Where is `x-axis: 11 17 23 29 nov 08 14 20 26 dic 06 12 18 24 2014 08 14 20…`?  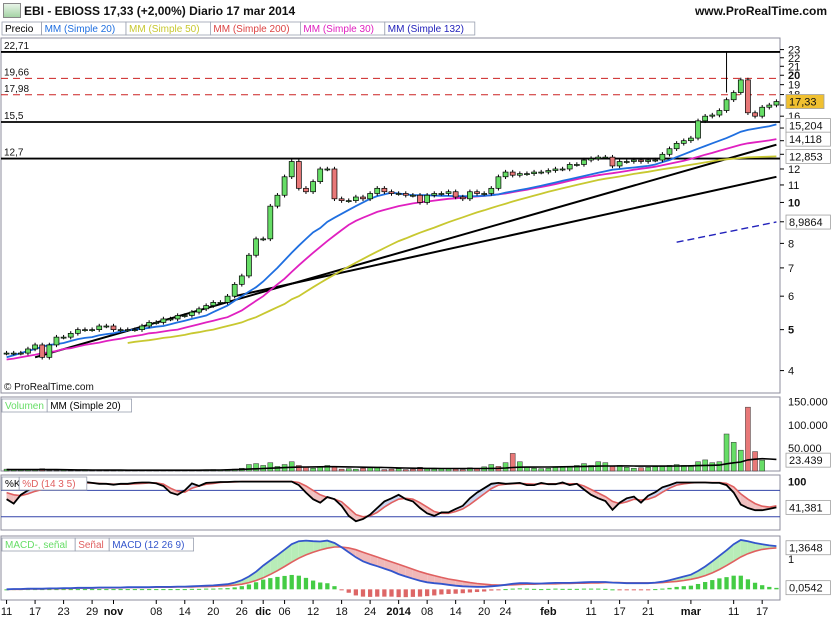 x-axis: 11 17 23 29 nov 08 14 20 26 dic 06 12 18 24 2014 08 14 20… is located at coordinates (384, 609).